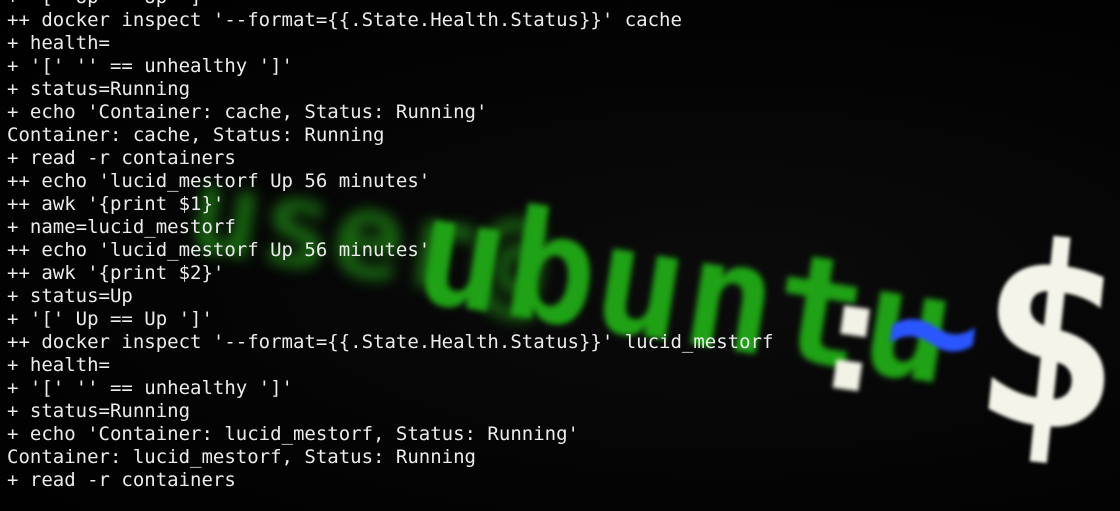 This screenshot has height=511, width=1120. I want to click on terminal-line: Container: cache, Status: Running, so click(196, 135).